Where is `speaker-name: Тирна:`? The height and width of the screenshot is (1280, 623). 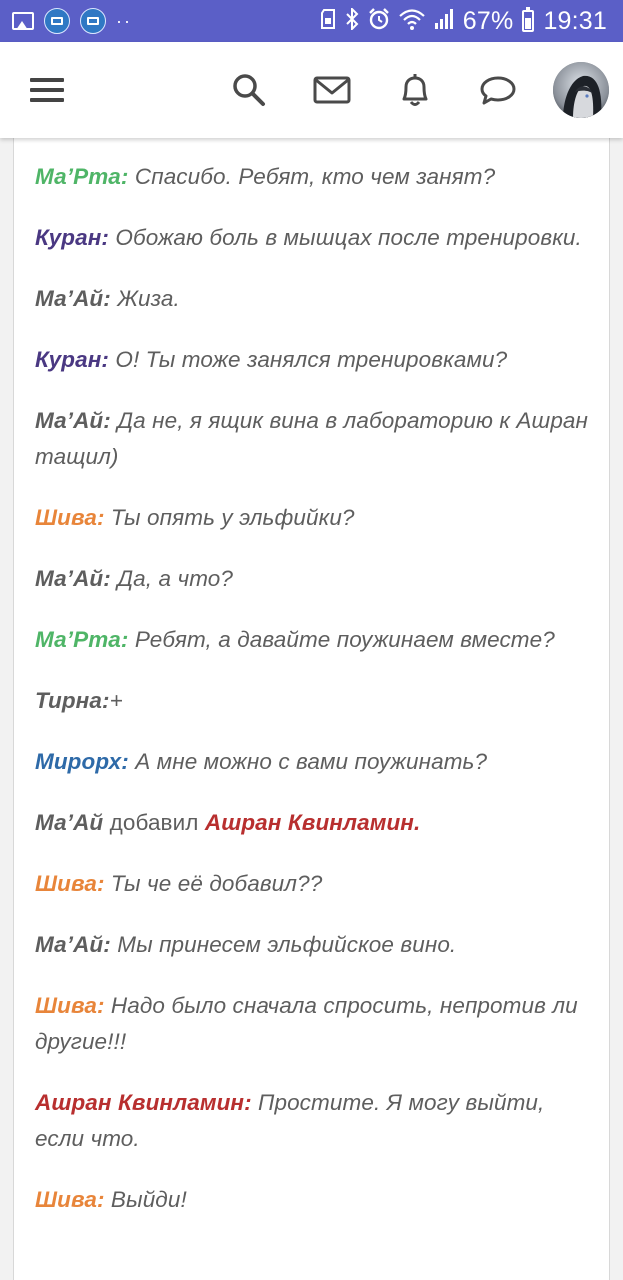
speaker-name: Тирна: is located at coordinates (72, 700).